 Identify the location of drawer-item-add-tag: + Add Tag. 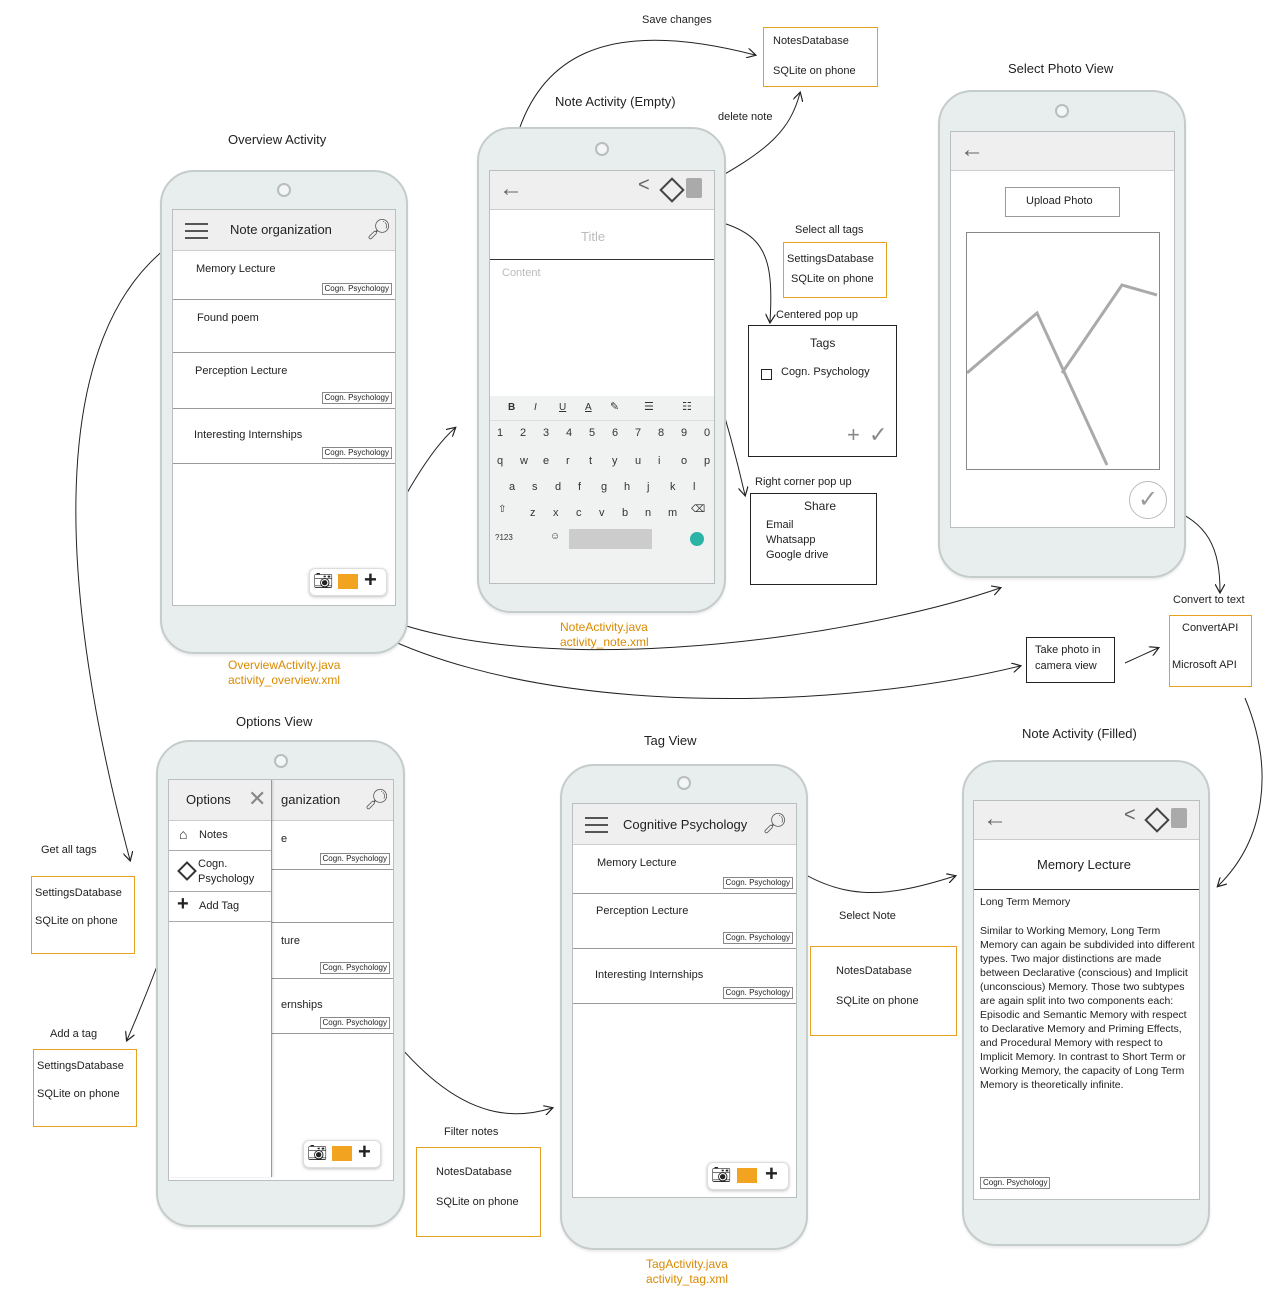
(220, 907).